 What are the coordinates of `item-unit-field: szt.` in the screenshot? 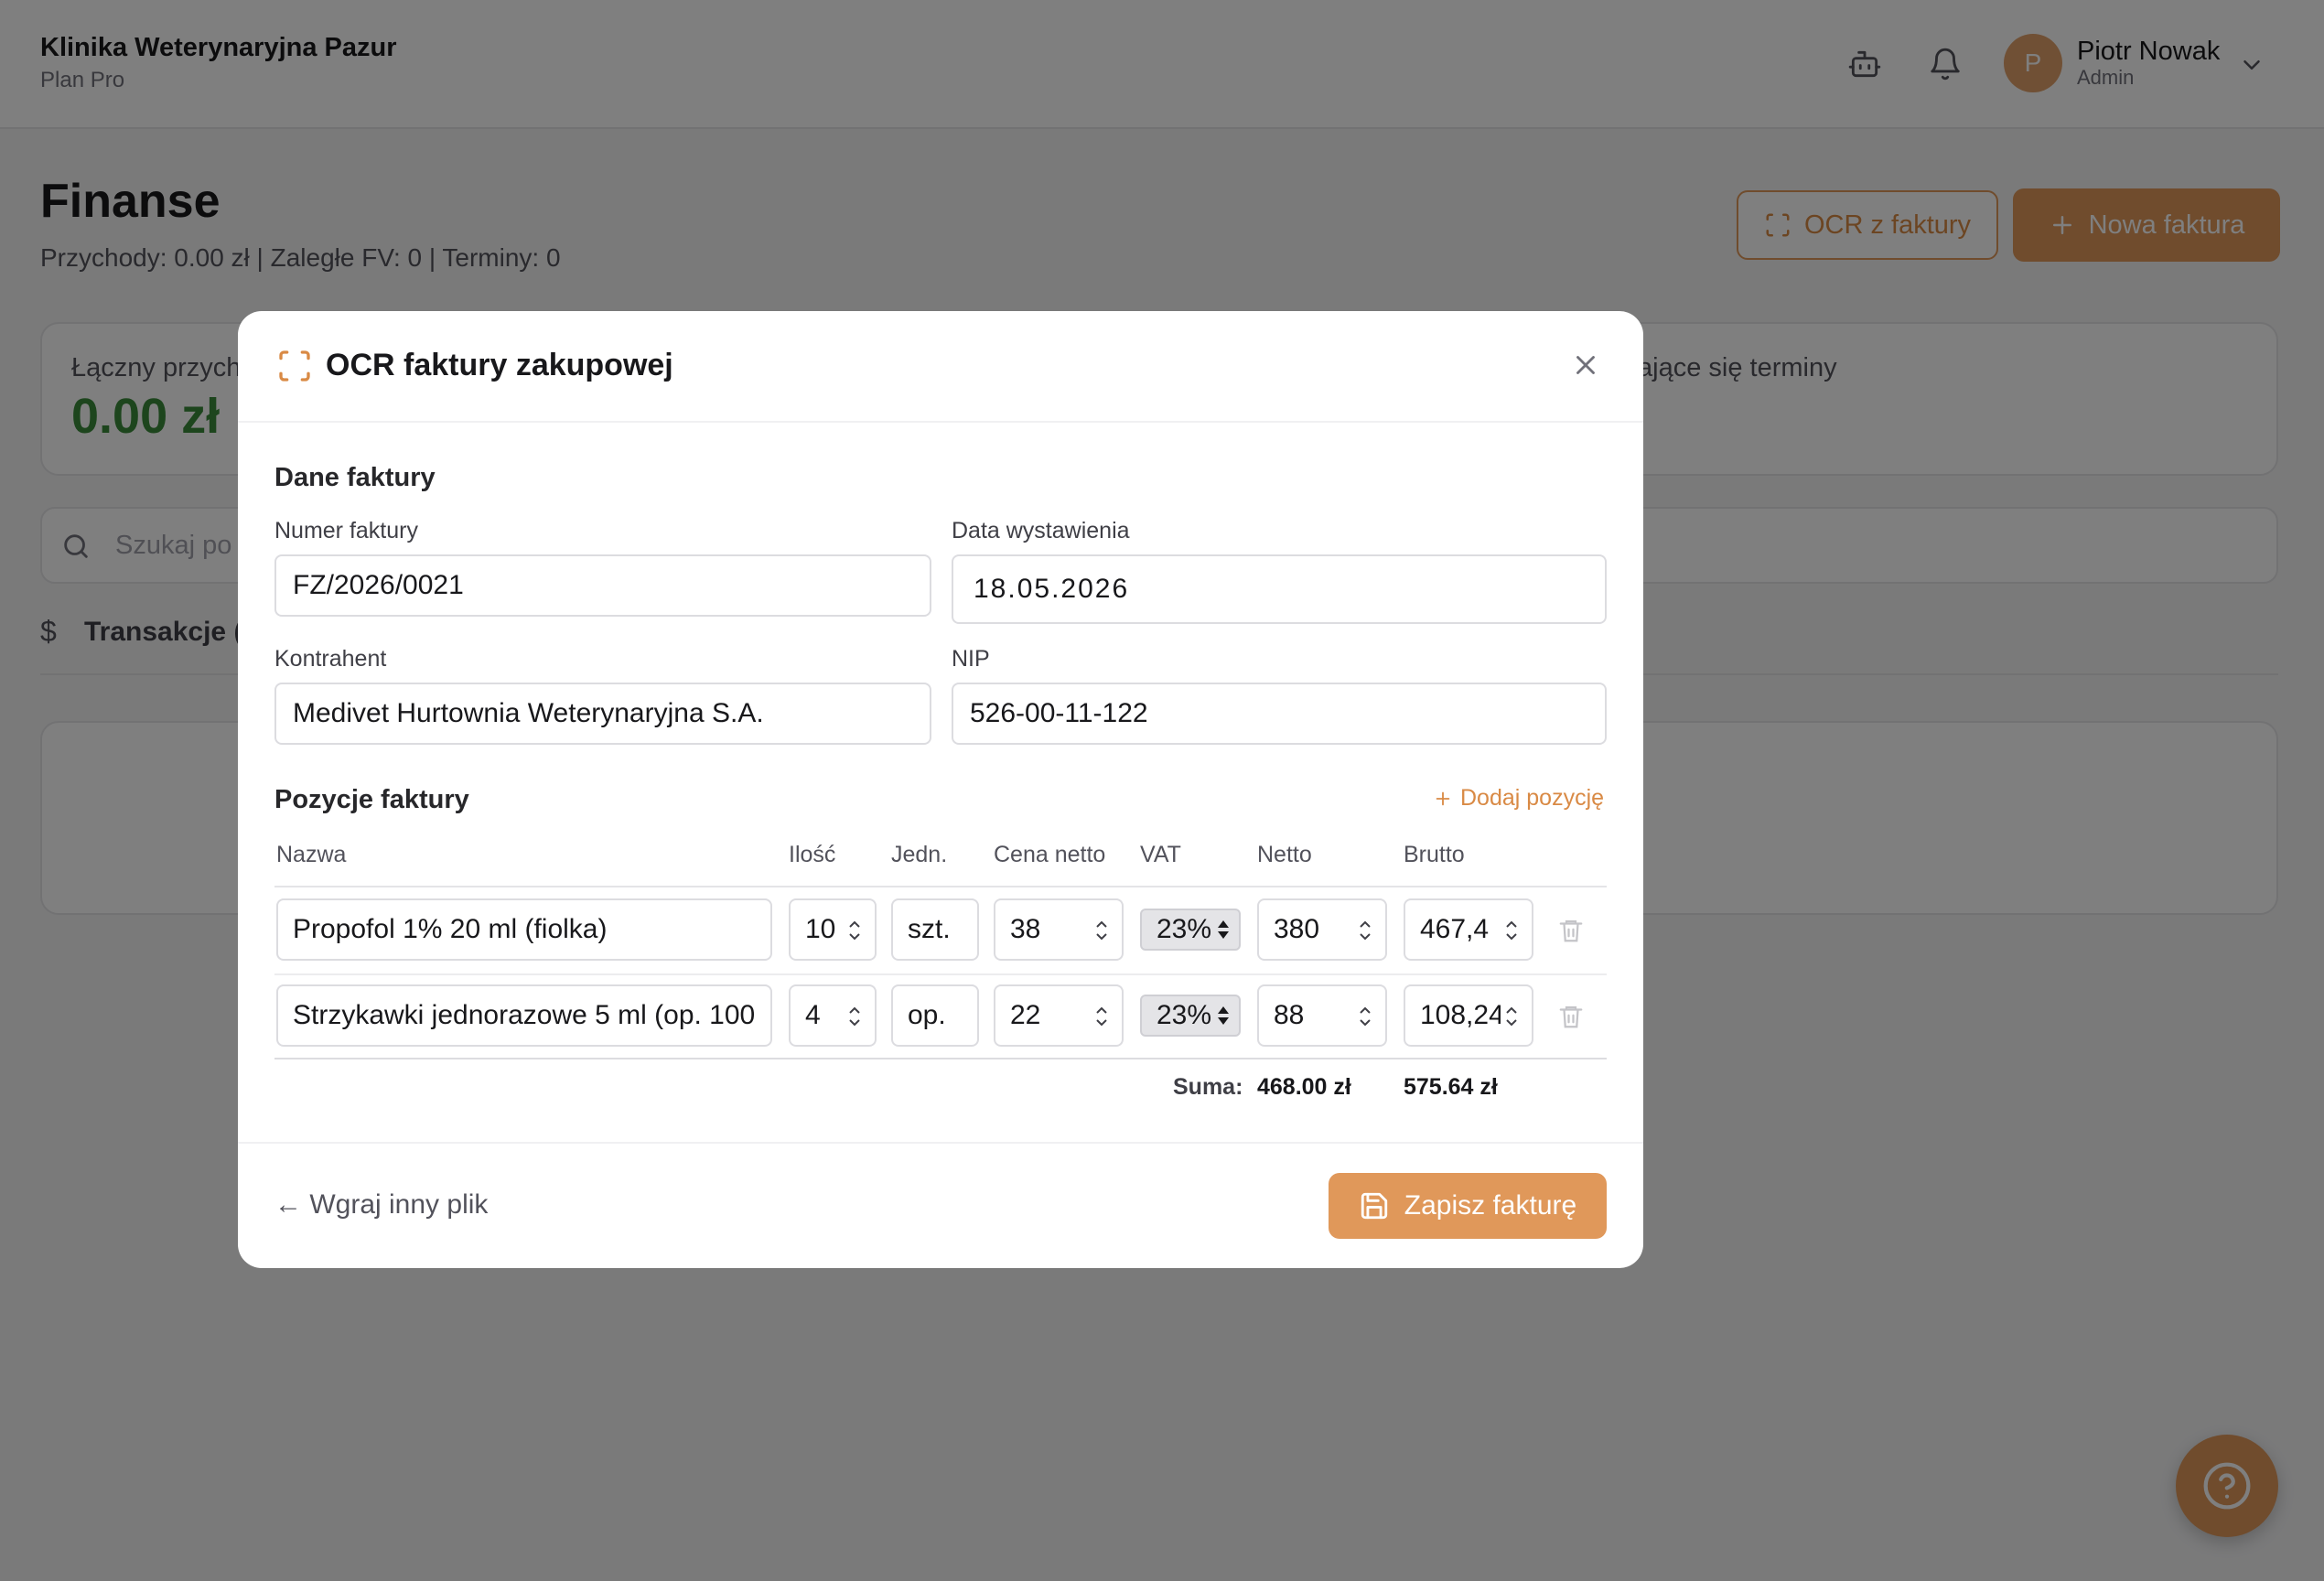 It's located at (935, 930).